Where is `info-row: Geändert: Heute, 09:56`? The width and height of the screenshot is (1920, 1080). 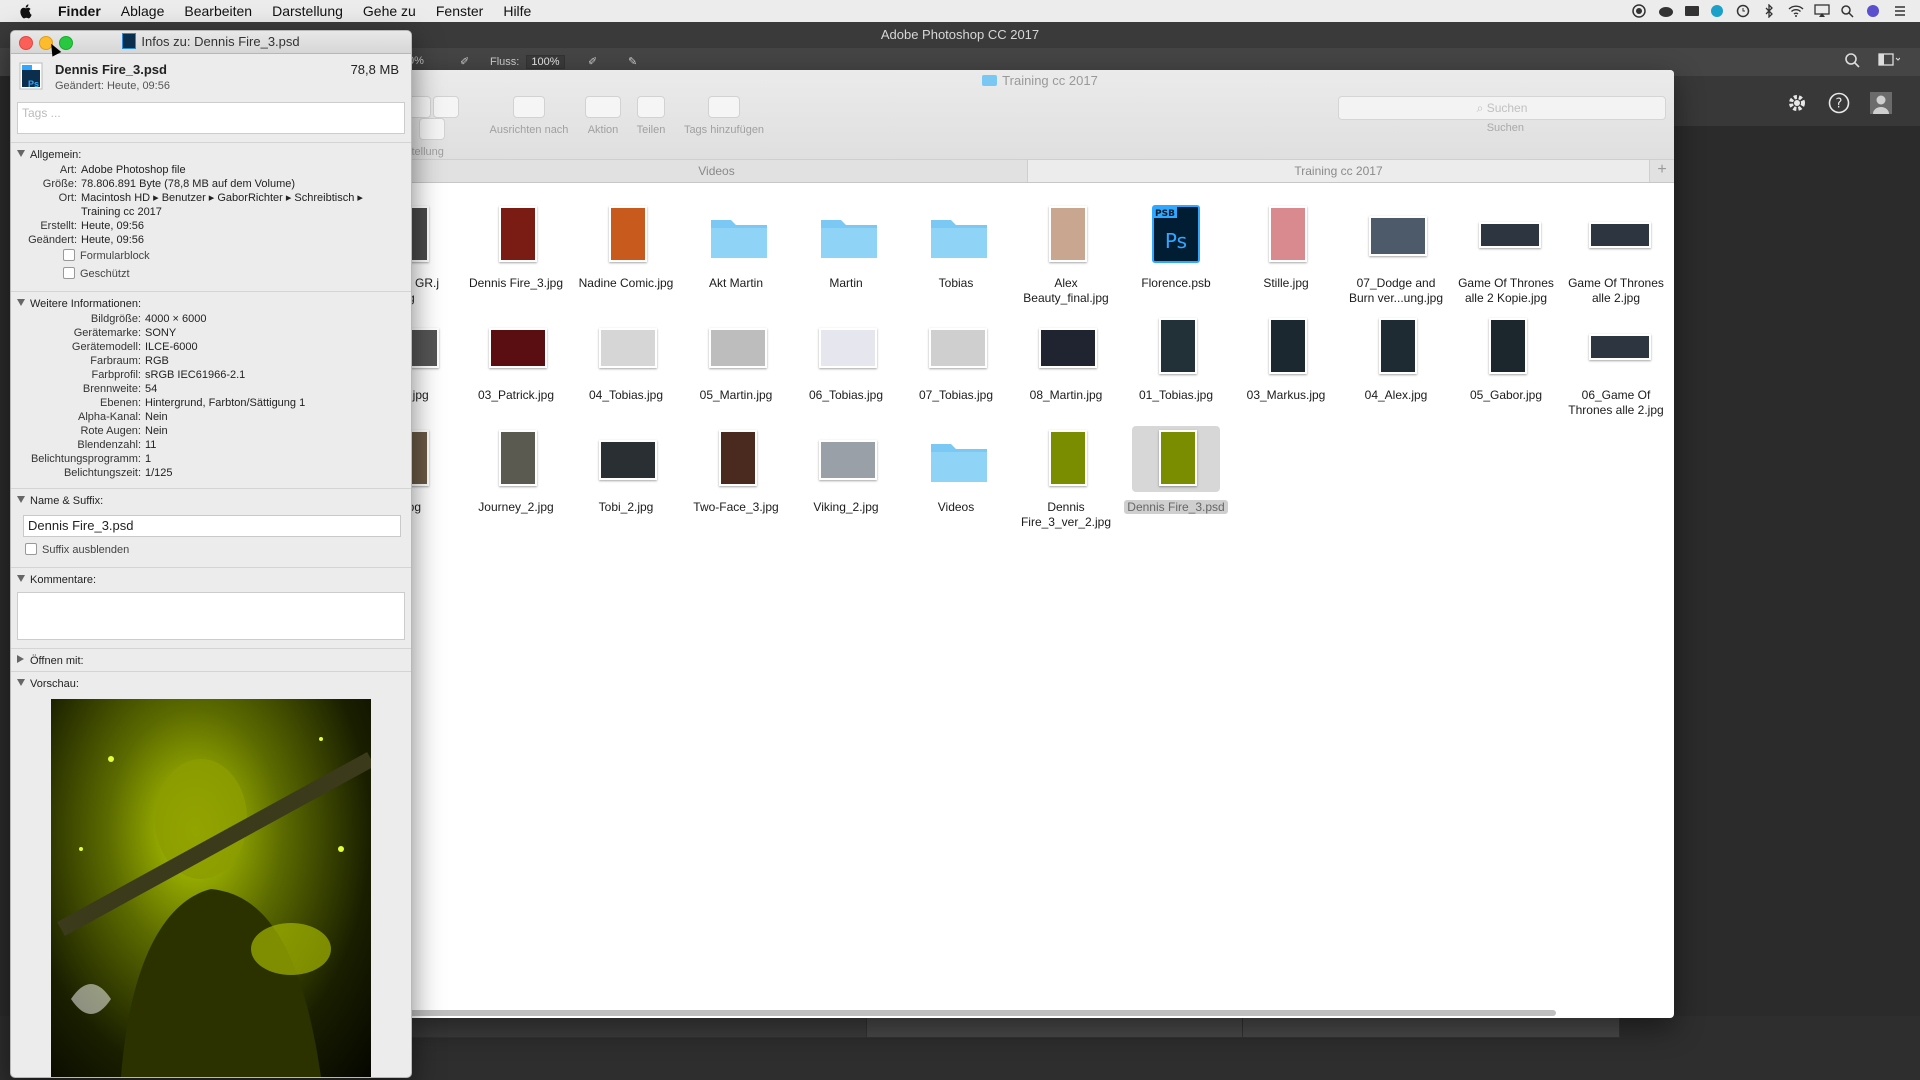 info-row: Geändert: Heute, 09:56 is located at coordinates (211, 240).